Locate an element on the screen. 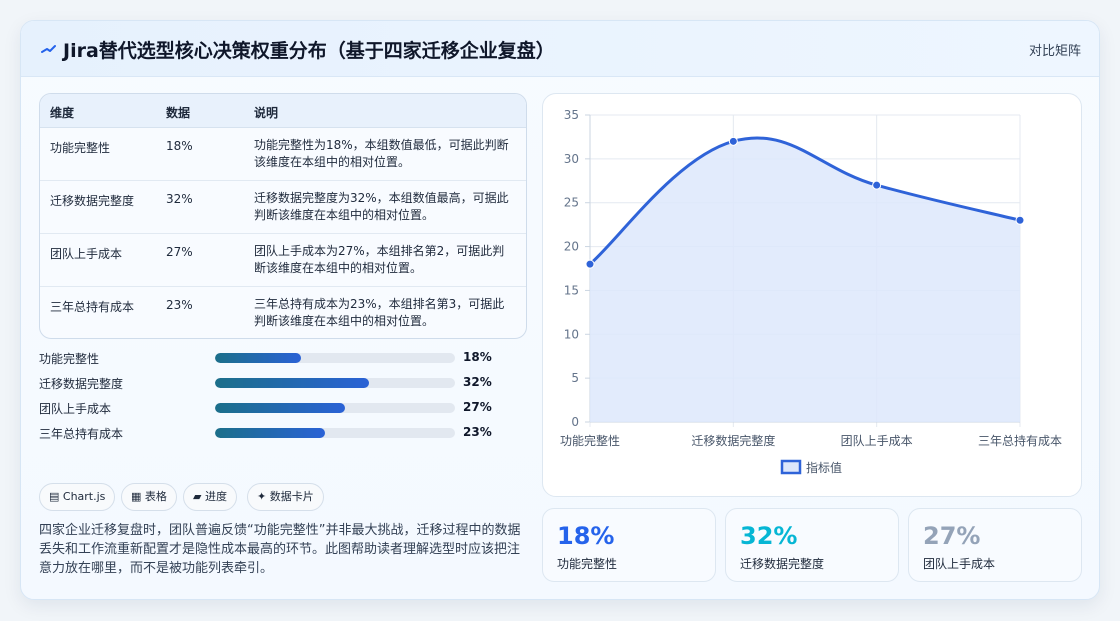  chip-progress: ▰ 进度 is located at coordinates (210, 497).